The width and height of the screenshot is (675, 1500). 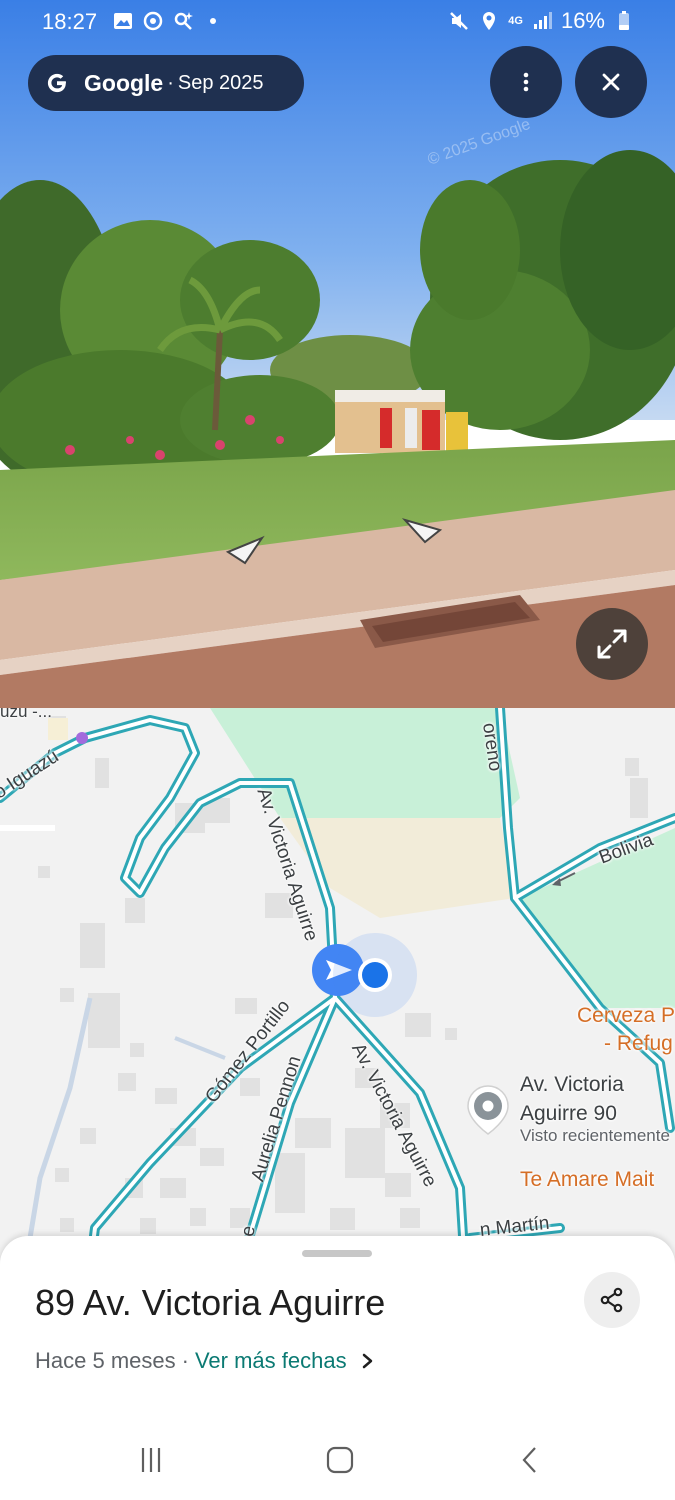 I want to click on source-provider: Google, so click(x=124, y=82).